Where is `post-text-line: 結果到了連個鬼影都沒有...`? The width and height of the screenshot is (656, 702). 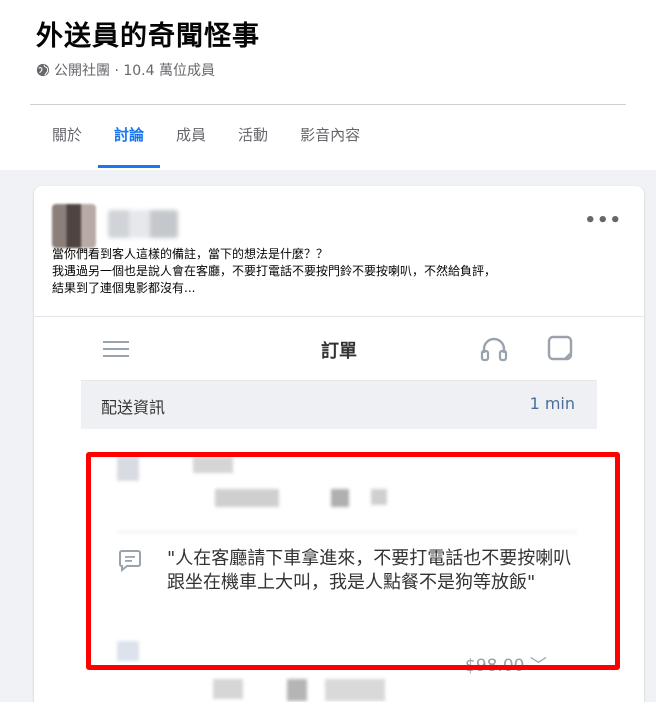 post-text-line: 結果到了連個鬼影都沒有... is located at coordinates (124, 288).